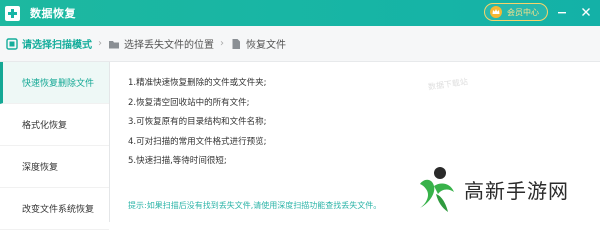 This screenshot has width=600, height=240. I want to click on recovery-mode-sidebar: 快速恢复删除文件 格式化恢复 深度恢复 改变文件系统恢复, so click(55, 146).